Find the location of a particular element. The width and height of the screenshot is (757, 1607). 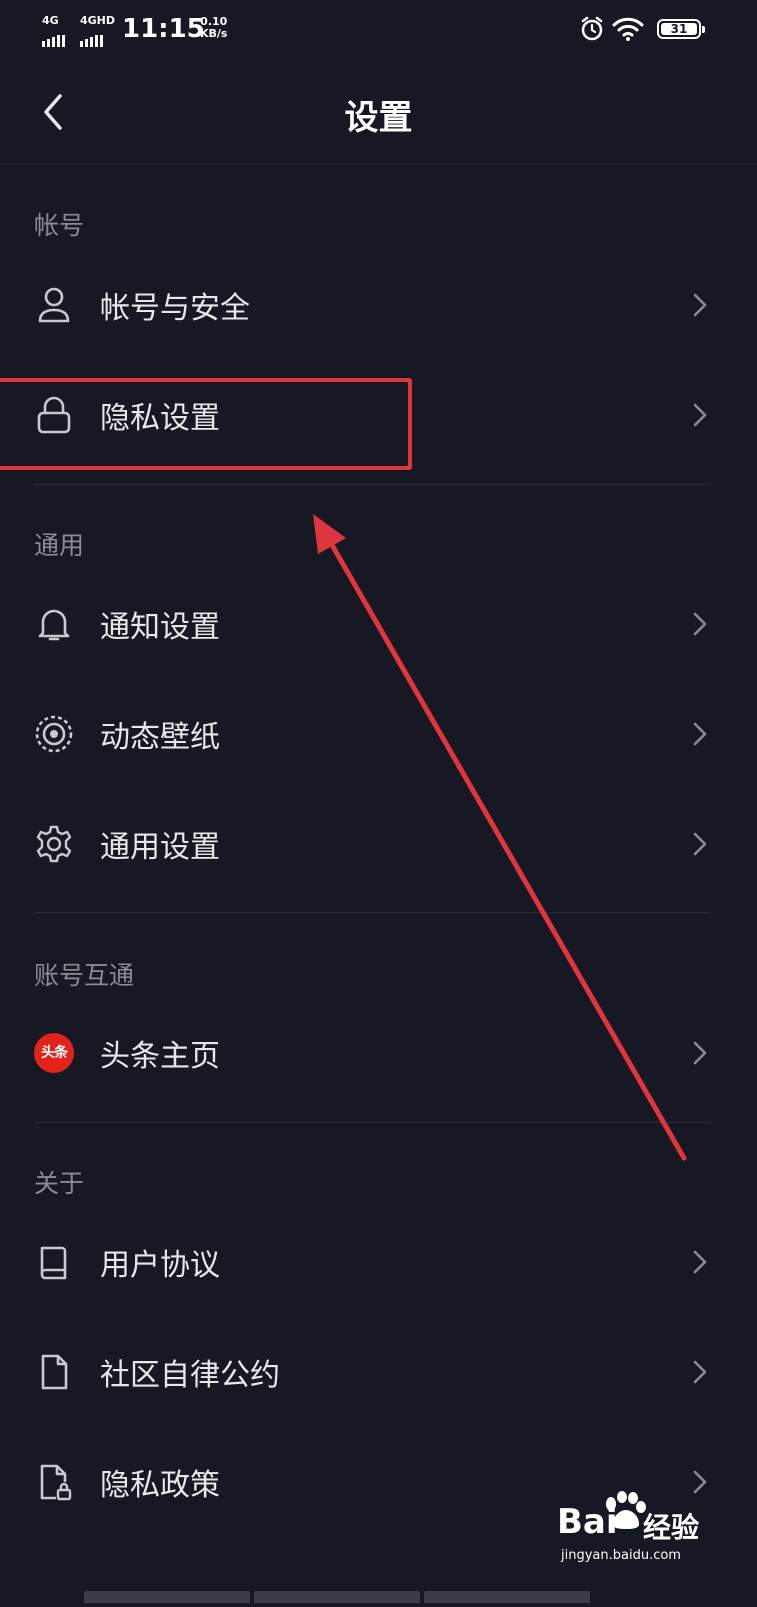

person-icon is located at coordinates (54, 305).